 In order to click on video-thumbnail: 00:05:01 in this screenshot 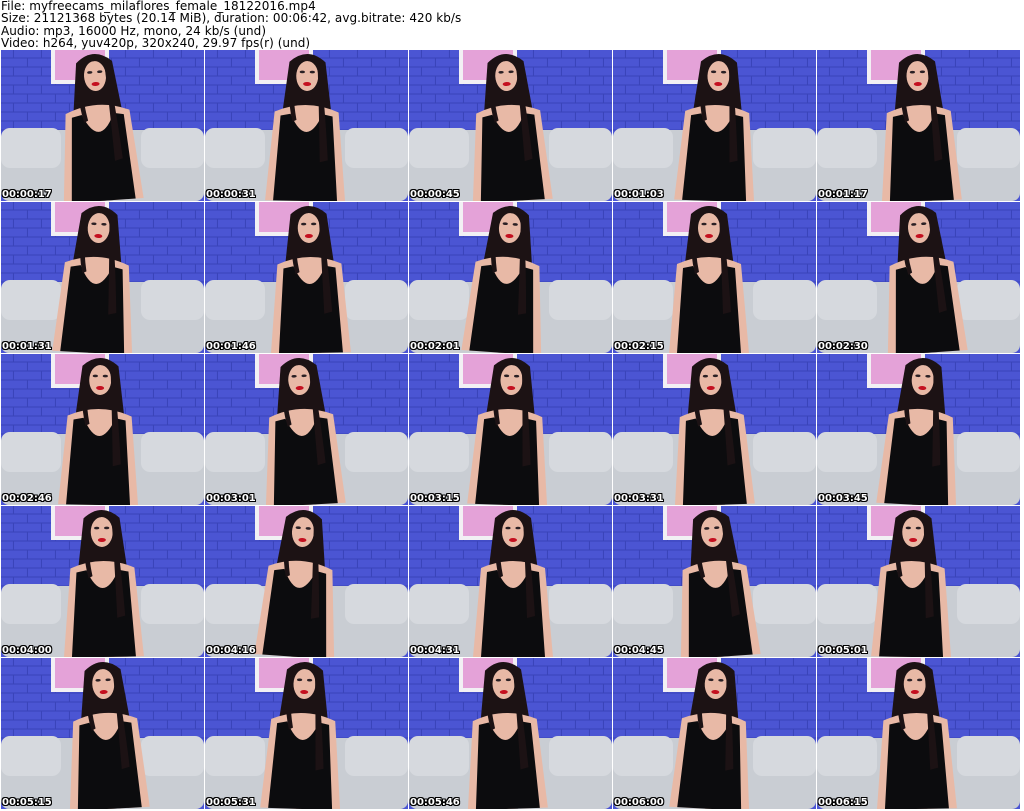, I will do `click(918, 581)`.